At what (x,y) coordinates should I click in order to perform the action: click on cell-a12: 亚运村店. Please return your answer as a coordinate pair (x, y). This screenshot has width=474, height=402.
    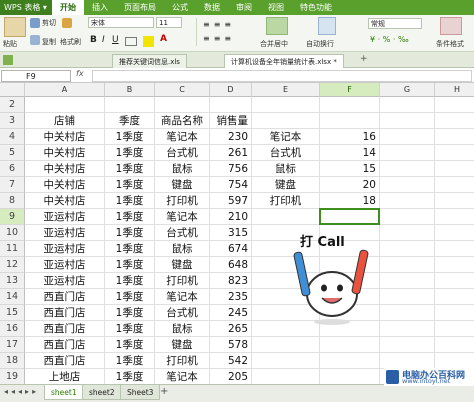
    Looking at the image, I should click on (65, 265).